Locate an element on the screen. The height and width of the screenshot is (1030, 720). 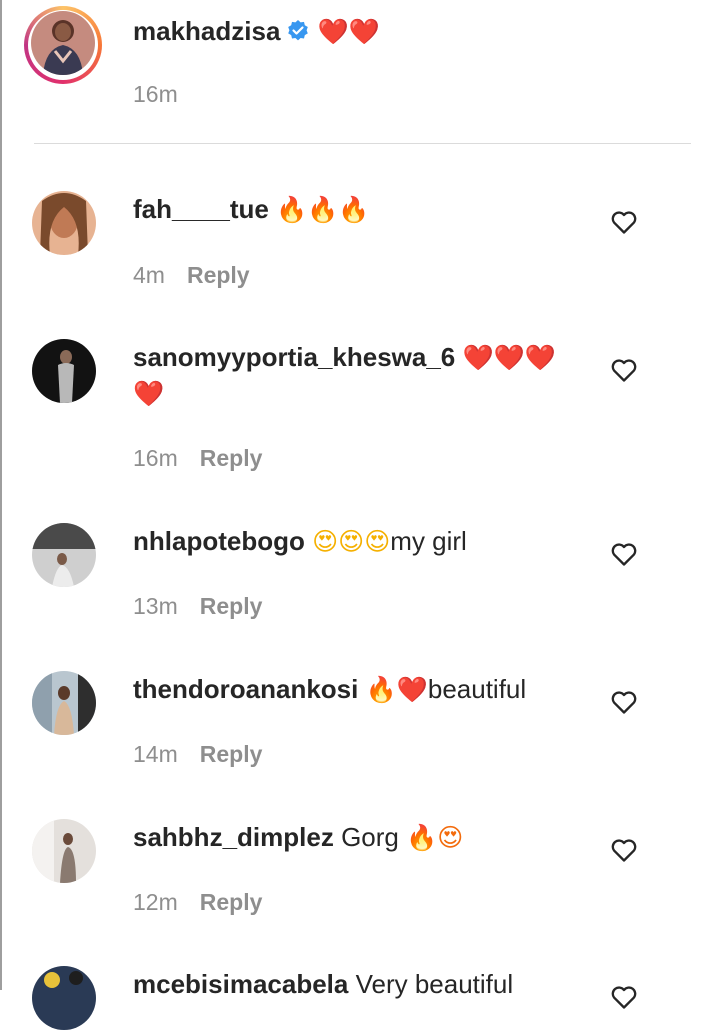
comment-username: thendoroanankosi is located at coordinates (245, 689).